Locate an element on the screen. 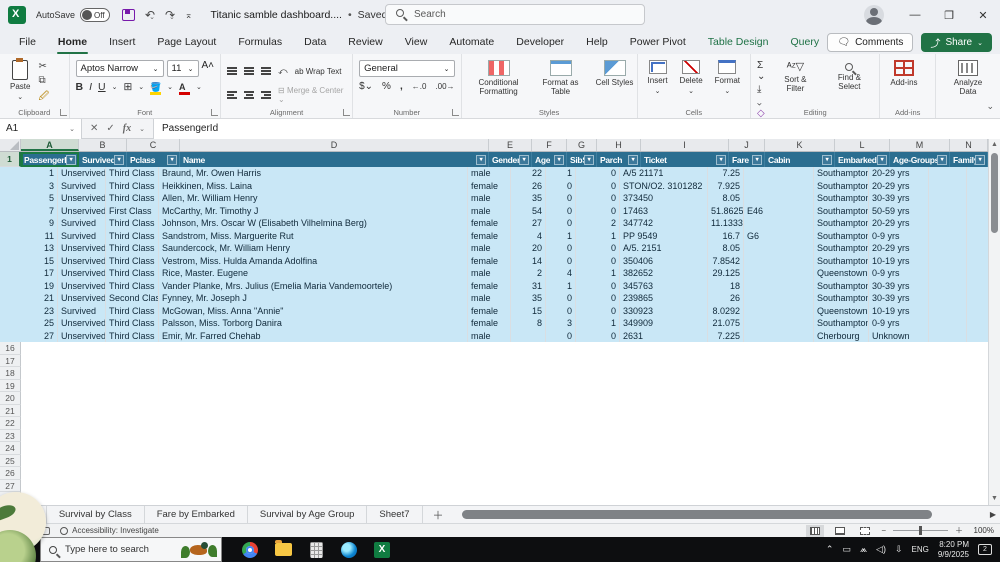  ribbon-tab-view: View is located at coordinates (416, 43).